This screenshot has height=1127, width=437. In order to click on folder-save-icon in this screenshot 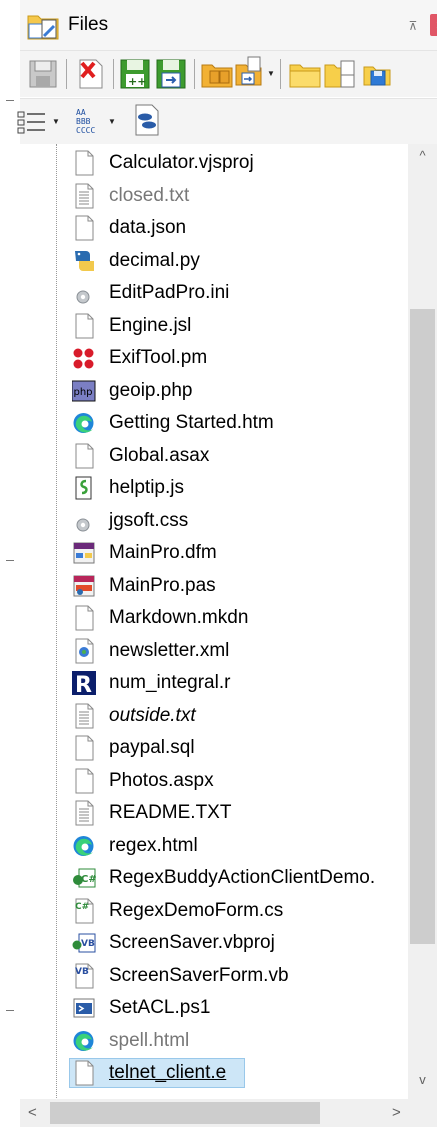, I will do `click(377, 74)`.